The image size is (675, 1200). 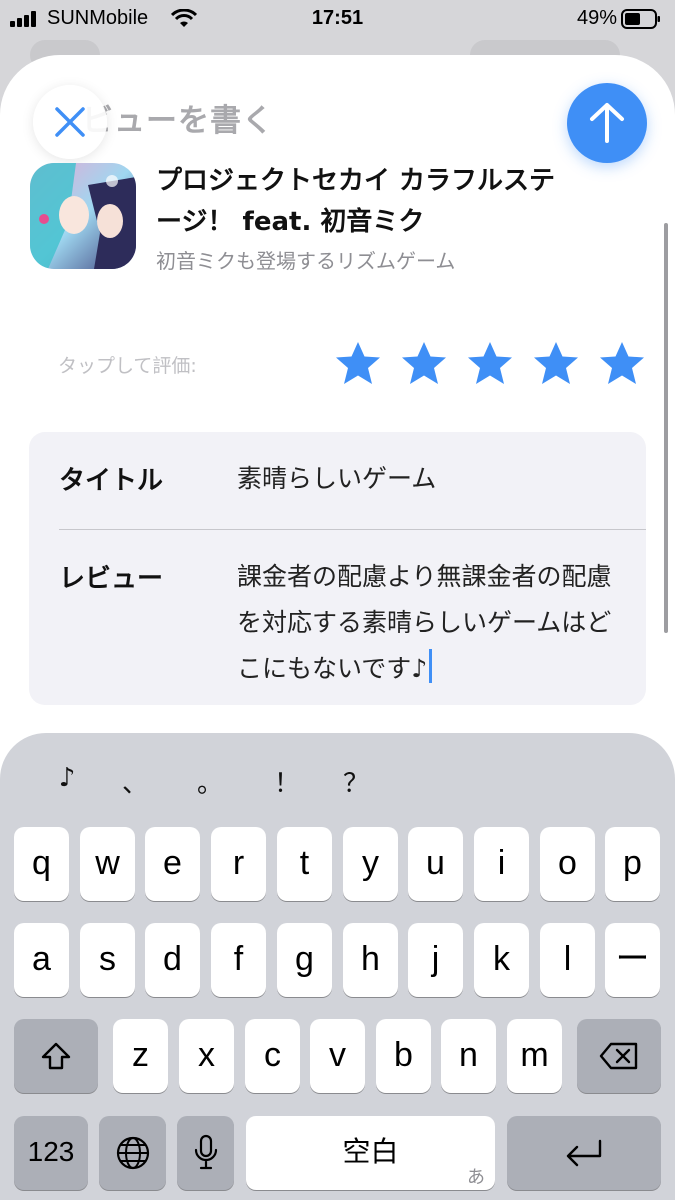 I want to click on shift-key, so click(x=56, y=1056).